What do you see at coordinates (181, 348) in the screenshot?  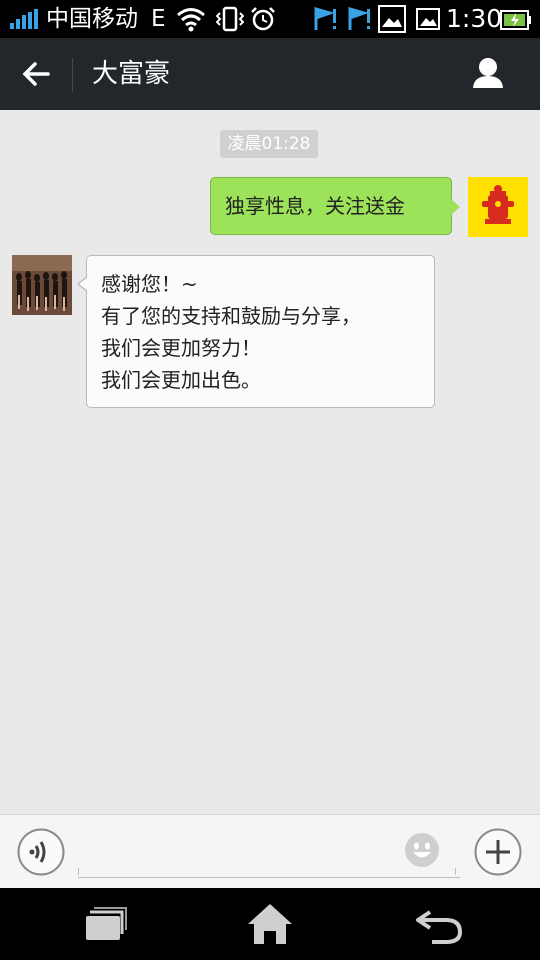 I see `message-line: 我们会更加努力！` at bounding box center [181, 348].